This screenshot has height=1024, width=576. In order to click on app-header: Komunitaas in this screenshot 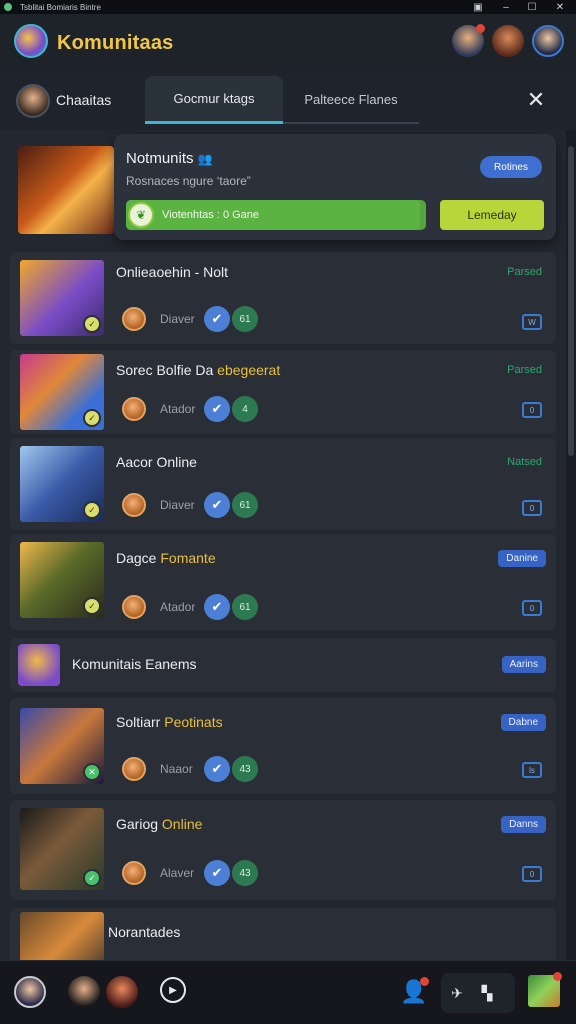, I will do `click(288, 41)`.